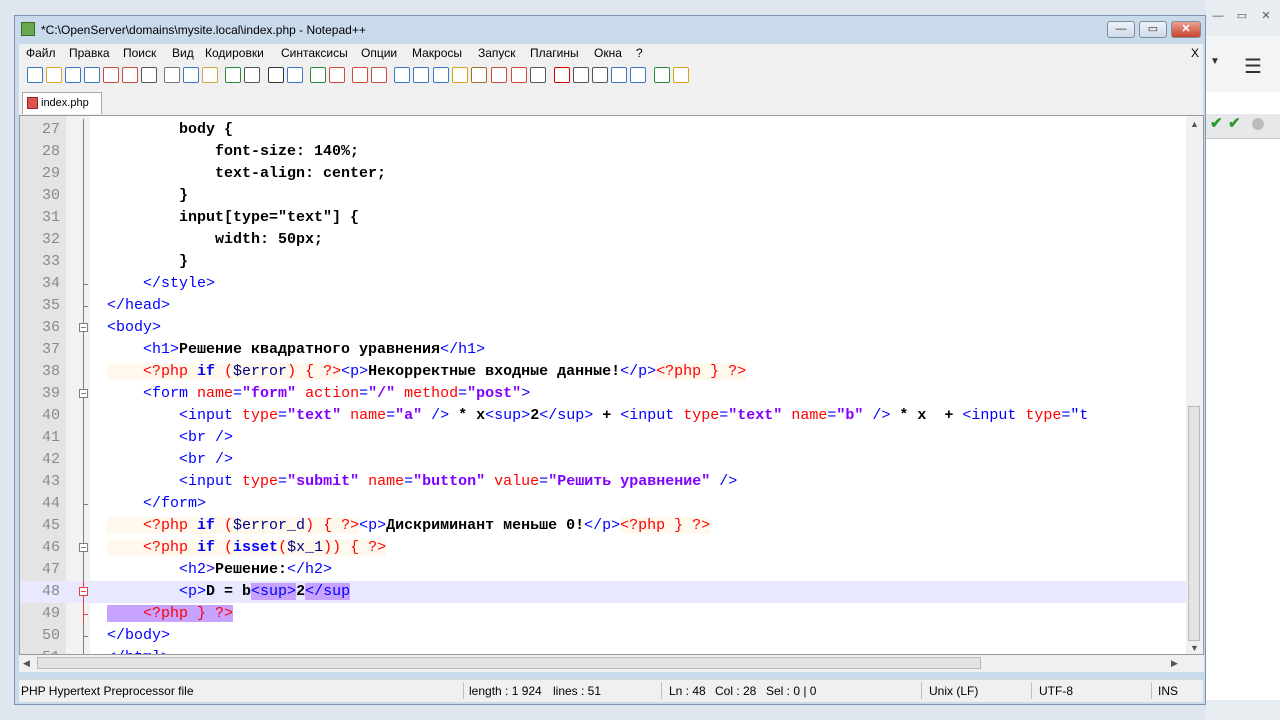  Describe the element at coordinates (604, 438) in the screenshot. I see `code-line: 41 <br />` at that location.